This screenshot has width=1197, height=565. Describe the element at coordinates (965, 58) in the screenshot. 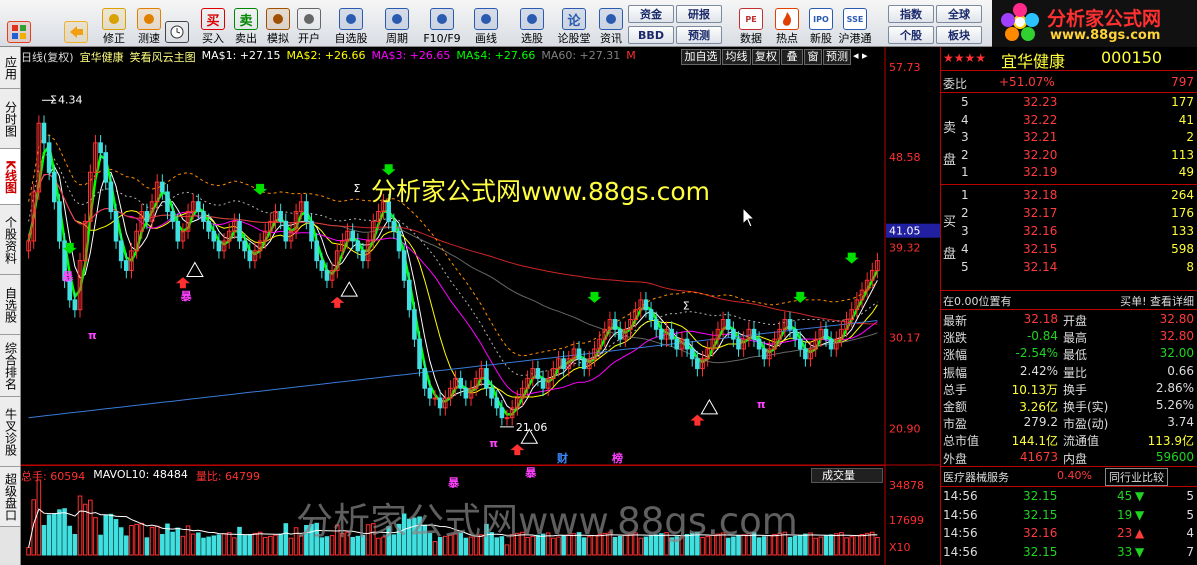

I see `star-rating-icon: ★★★★` at that location.